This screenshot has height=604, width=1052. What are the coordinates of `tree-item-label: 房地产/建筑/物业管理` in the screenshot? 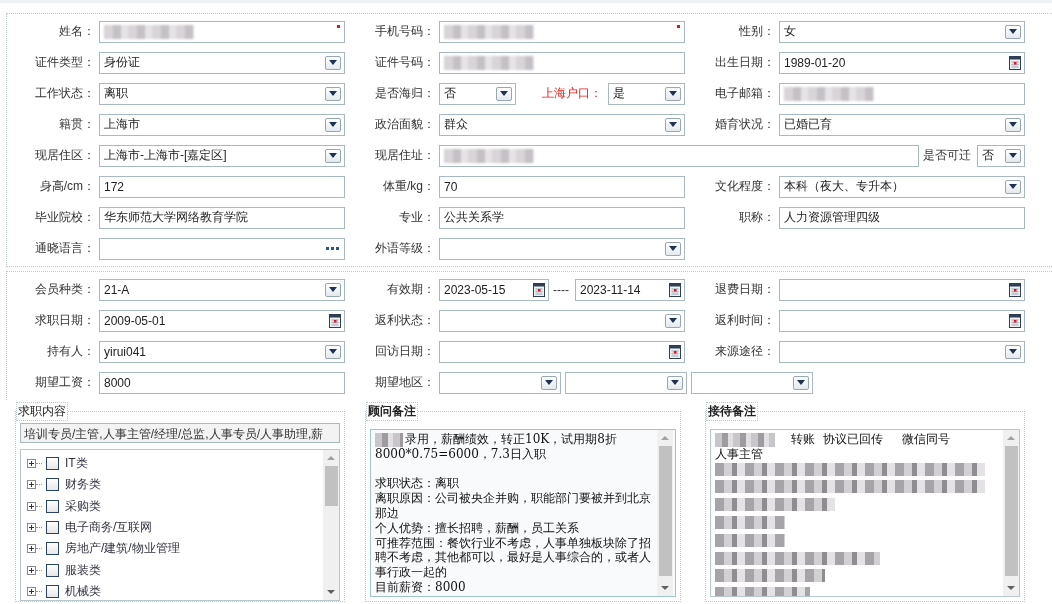 It's located at (122, 549).